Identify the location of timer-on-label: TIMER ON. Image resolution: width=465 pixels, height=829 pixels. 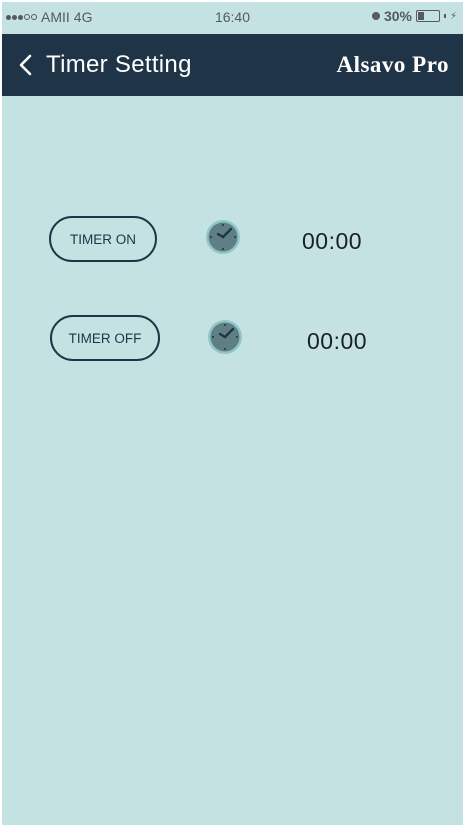
(103, 239).